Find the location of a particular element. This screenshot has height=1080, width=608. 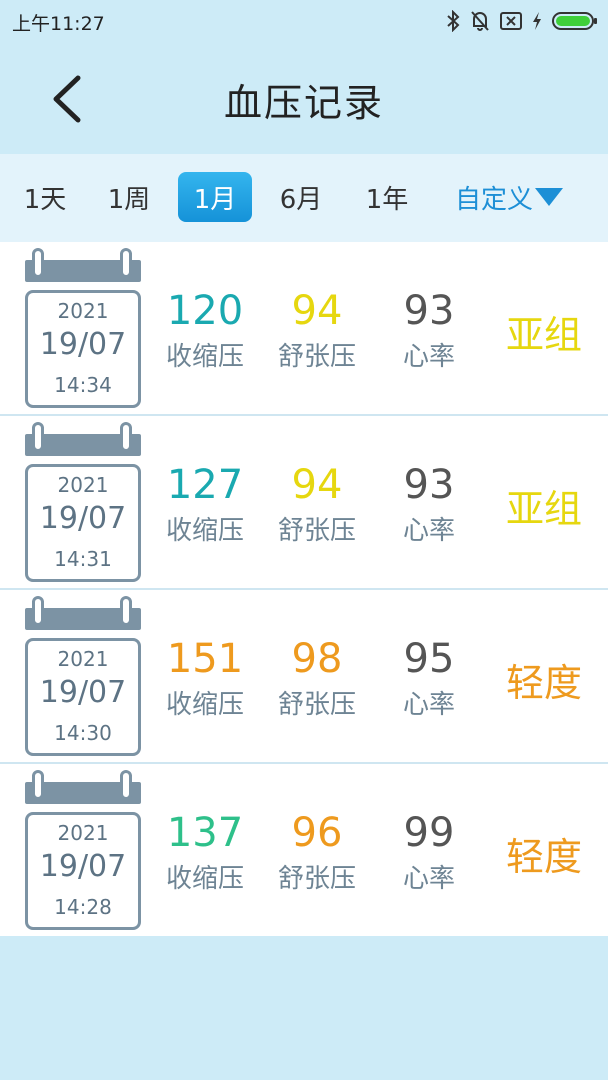

calendar-icon: 2021 19/07 14:34 is located at coordinates (83, 329).